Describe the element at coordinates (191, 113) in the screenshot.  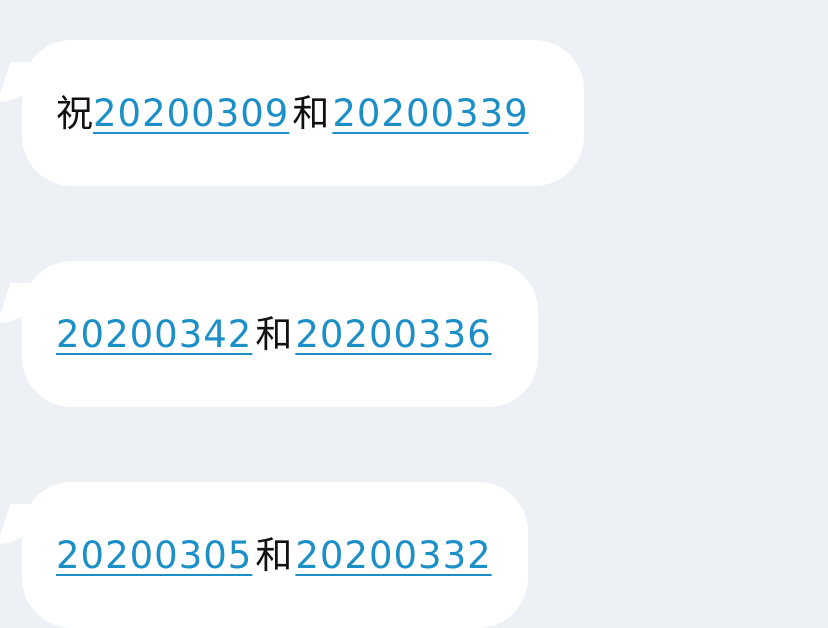
I see `phone-number-link: 20200309` at that location.